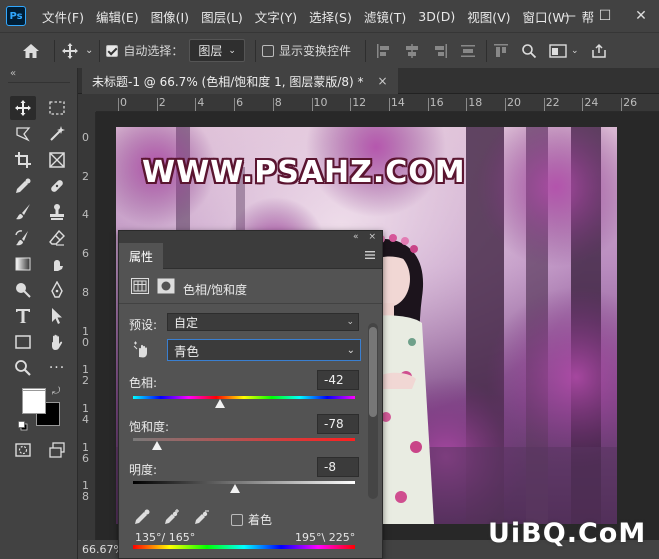  I want to click on auto-select-target-value: 图层, so click(210, 51).